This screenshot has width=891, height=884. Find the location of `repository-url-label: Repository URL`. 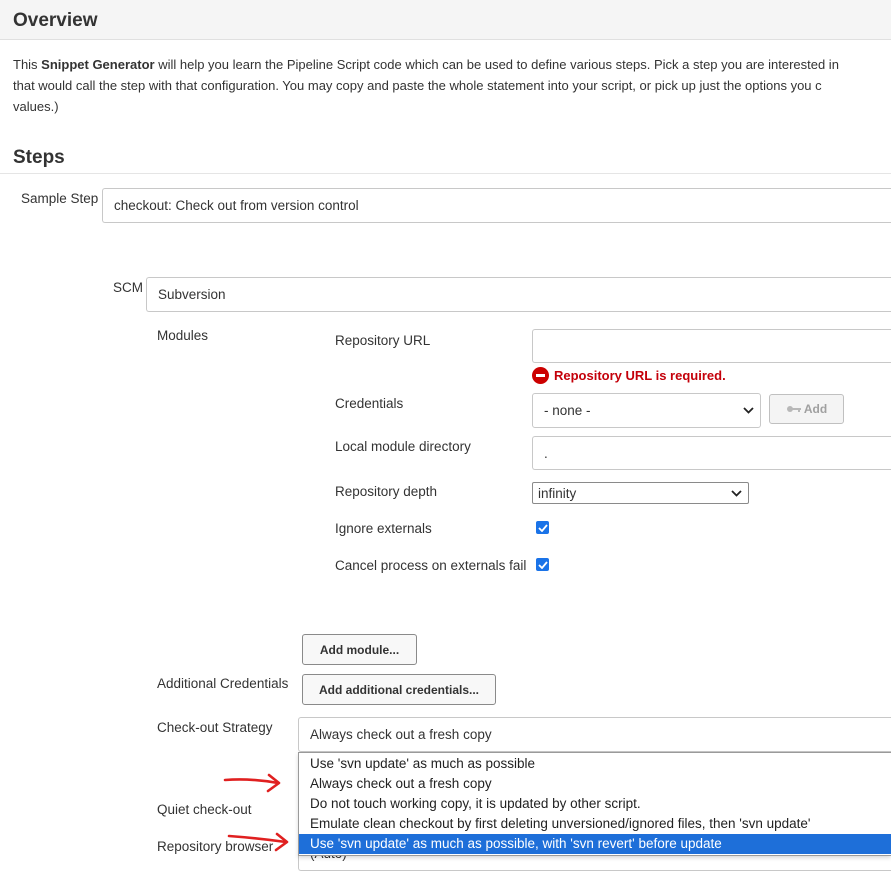

repository-url-label: Repository URL is located at coordinates (383, 340).